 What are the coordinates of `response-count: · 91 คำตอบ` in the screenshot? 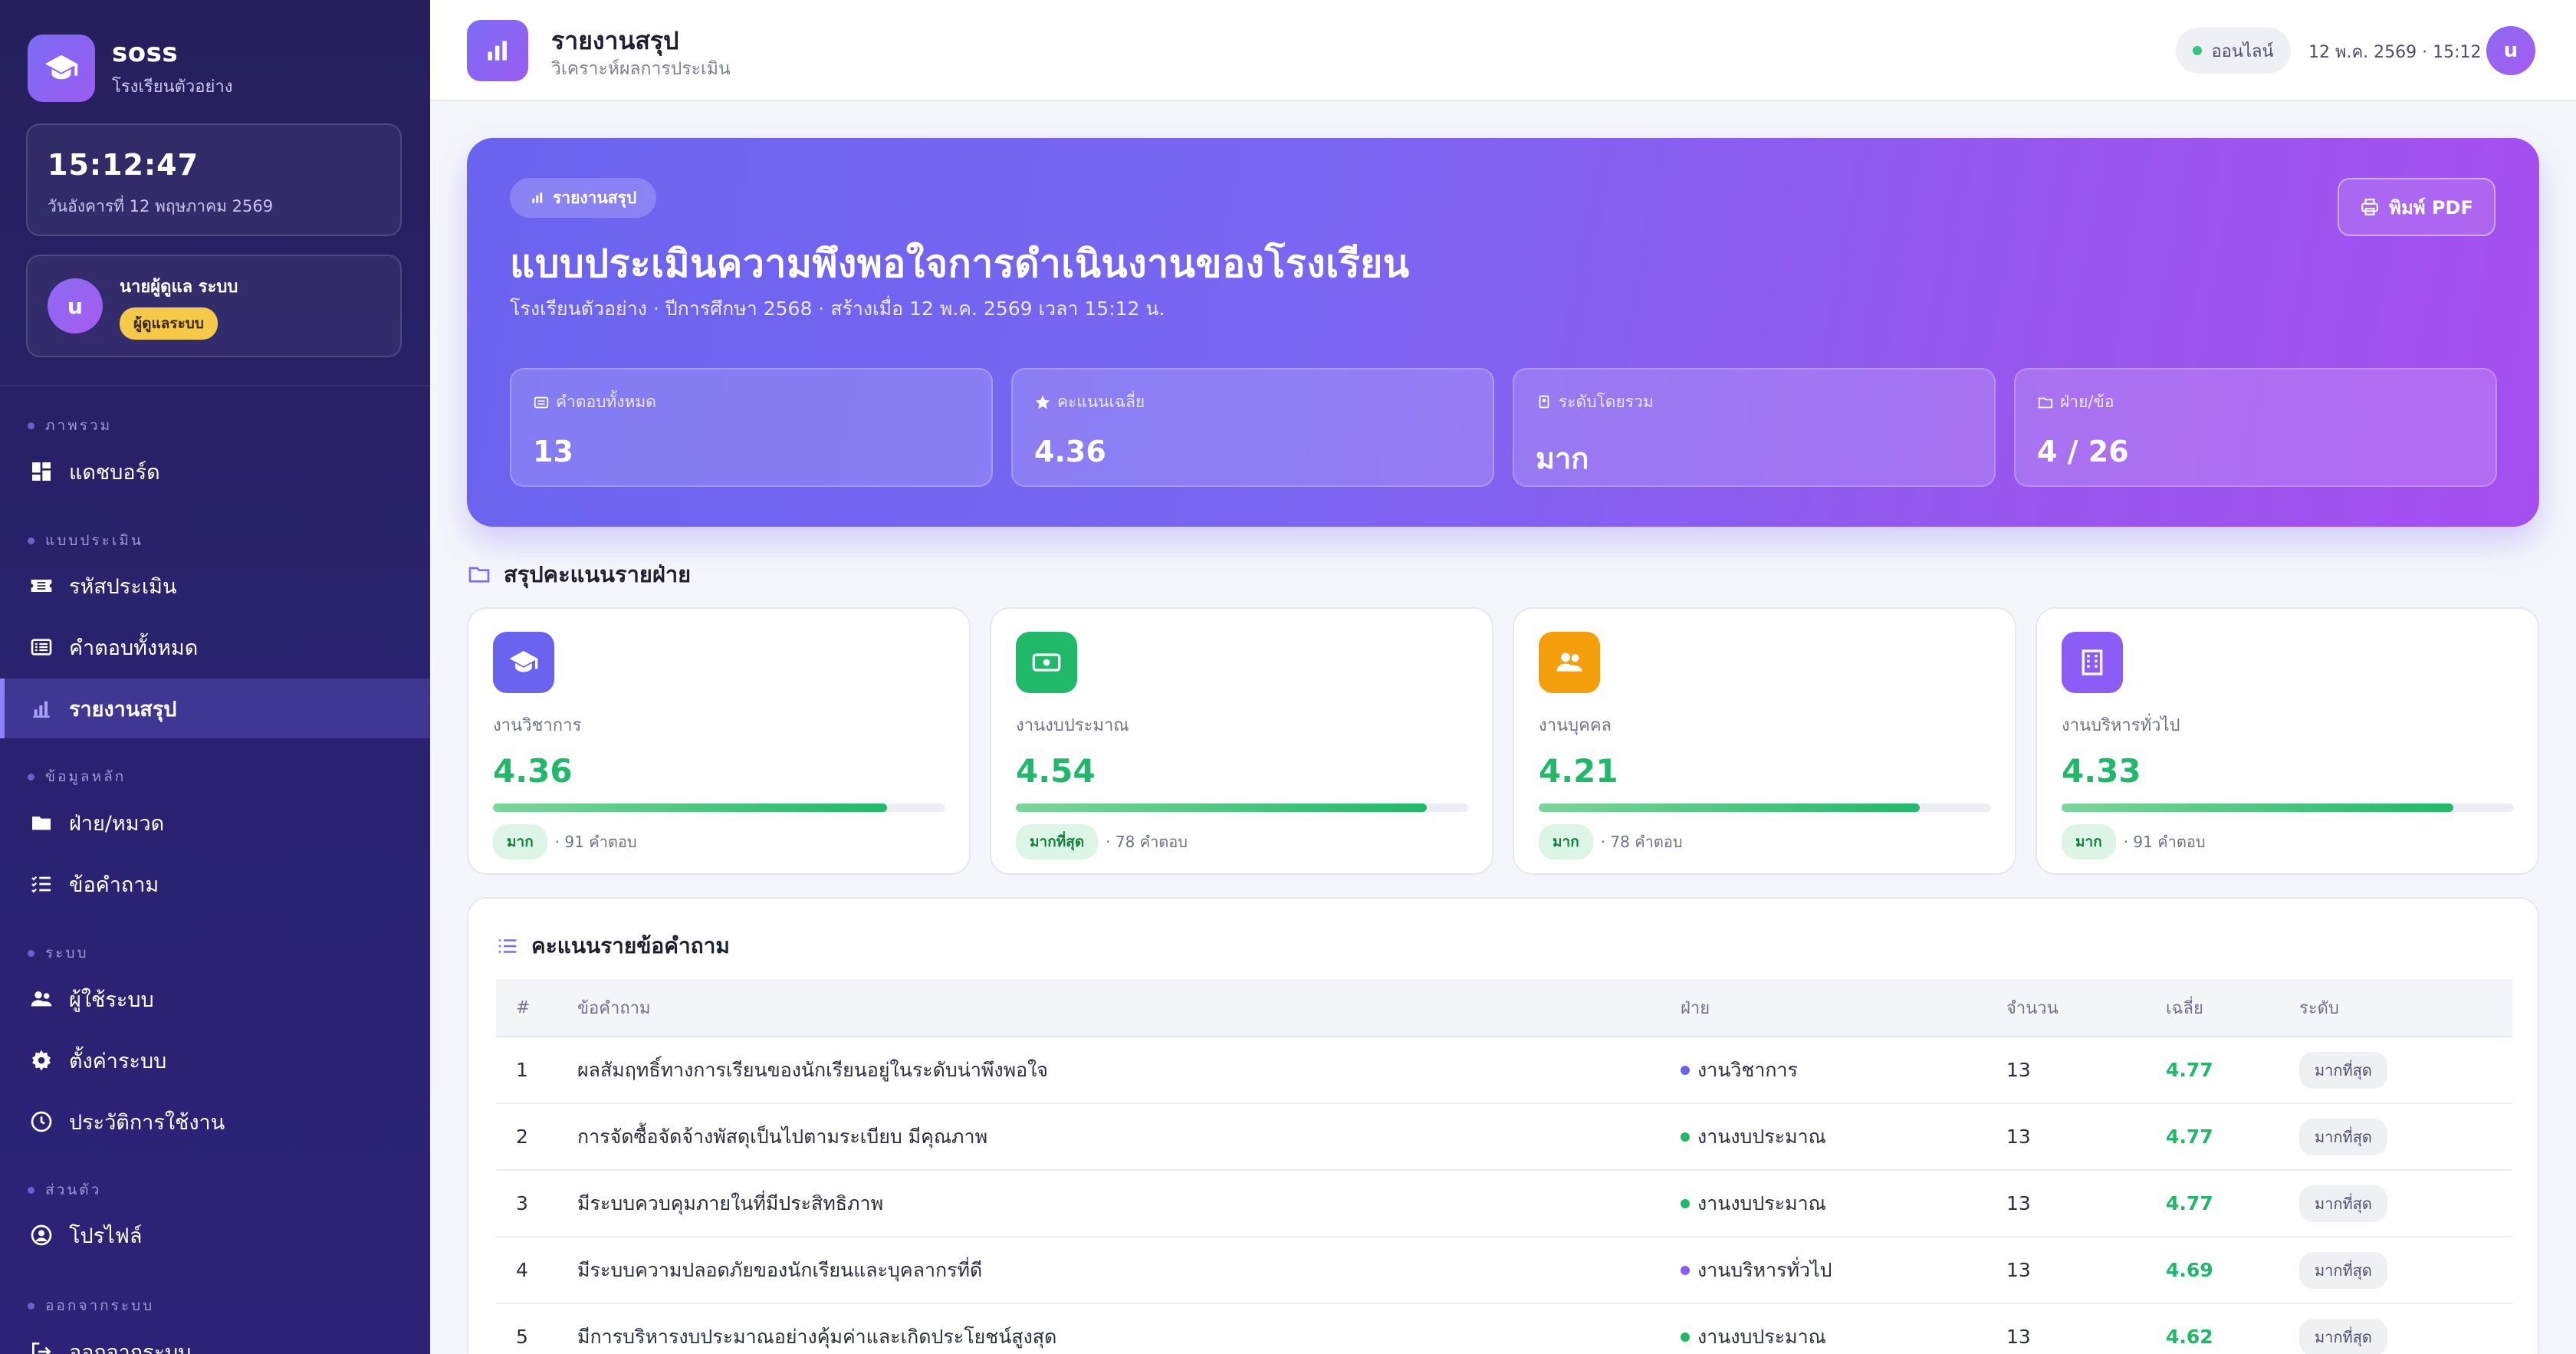 It's located at (2164, 842).